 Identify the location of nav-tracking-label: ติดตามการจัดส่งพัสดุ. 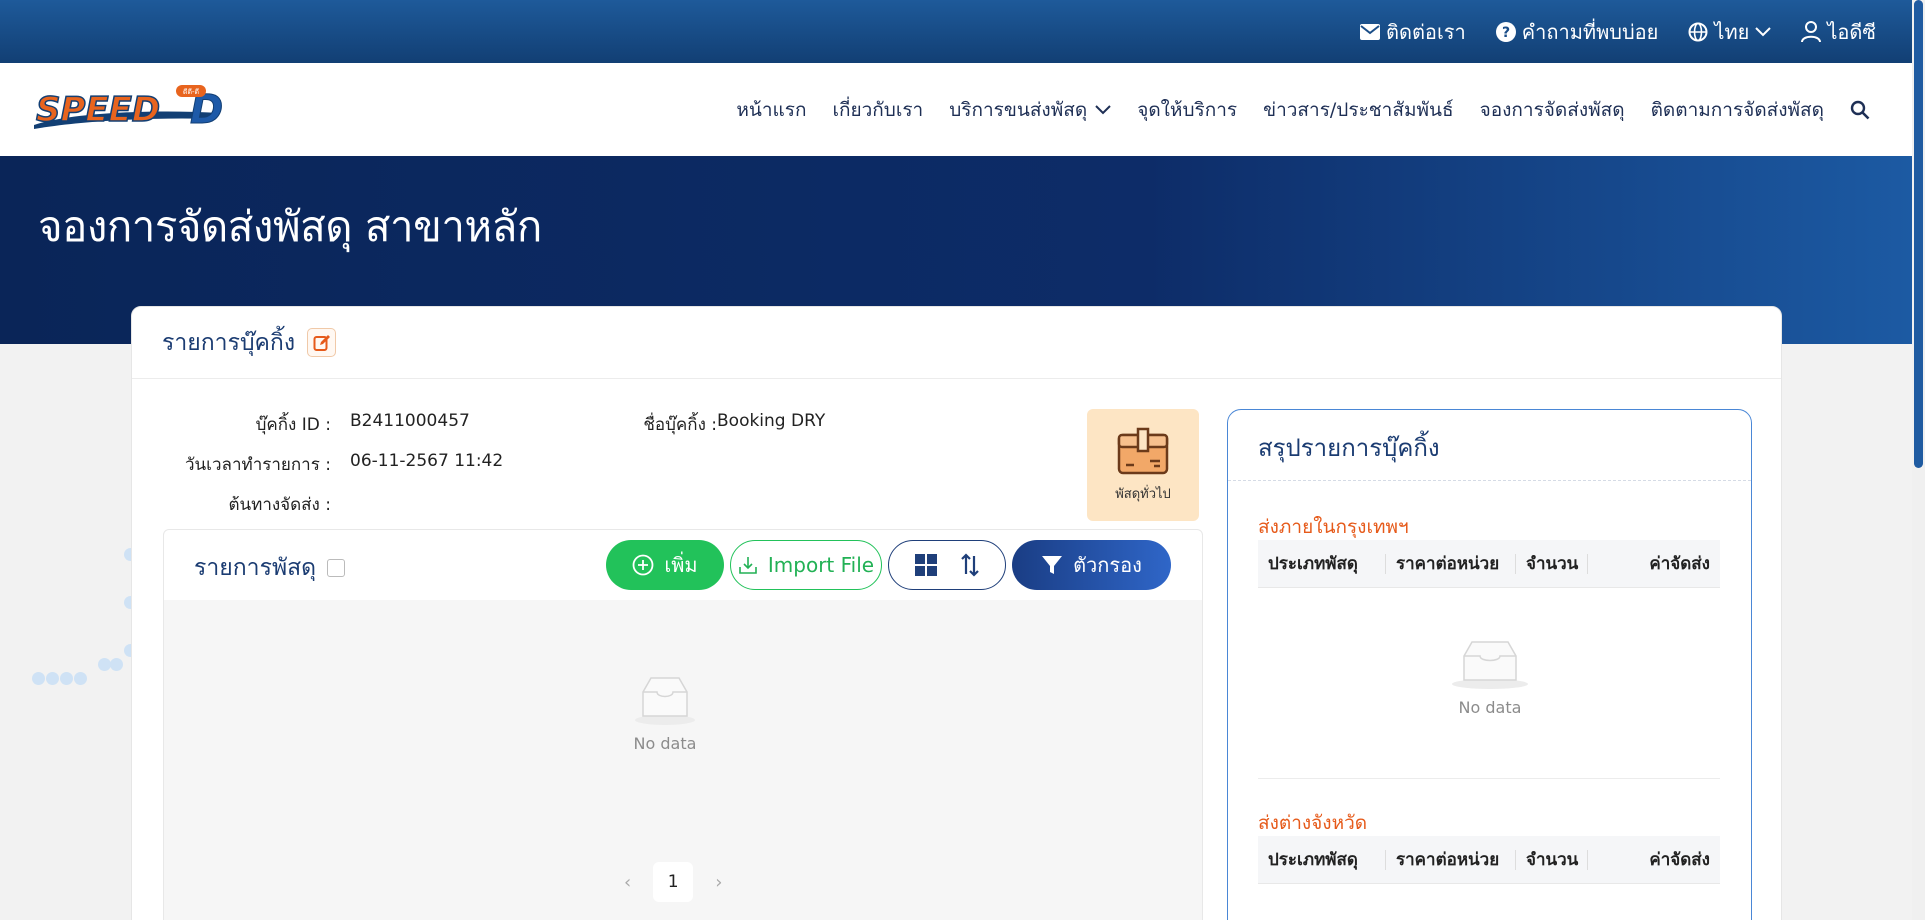
(1737, 109).